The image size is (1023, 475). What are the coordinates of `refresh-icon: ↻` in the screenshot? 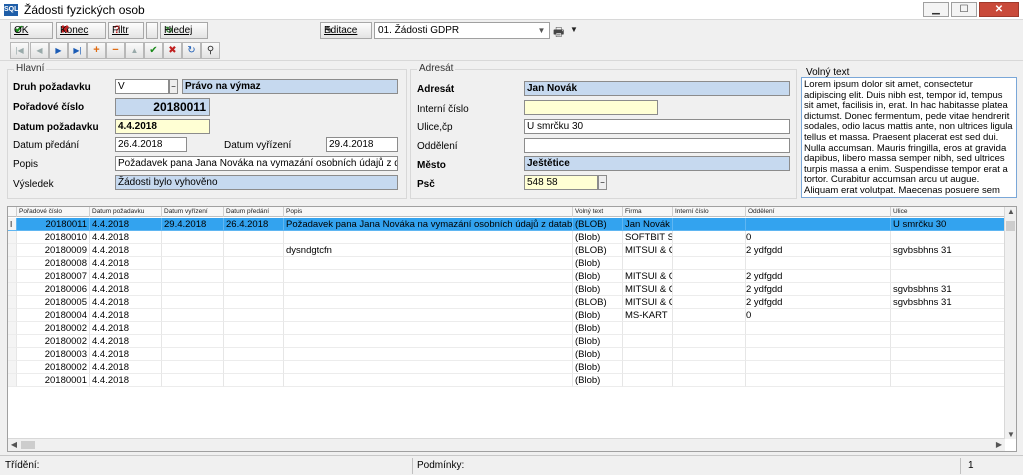 It's located at (191, 50).